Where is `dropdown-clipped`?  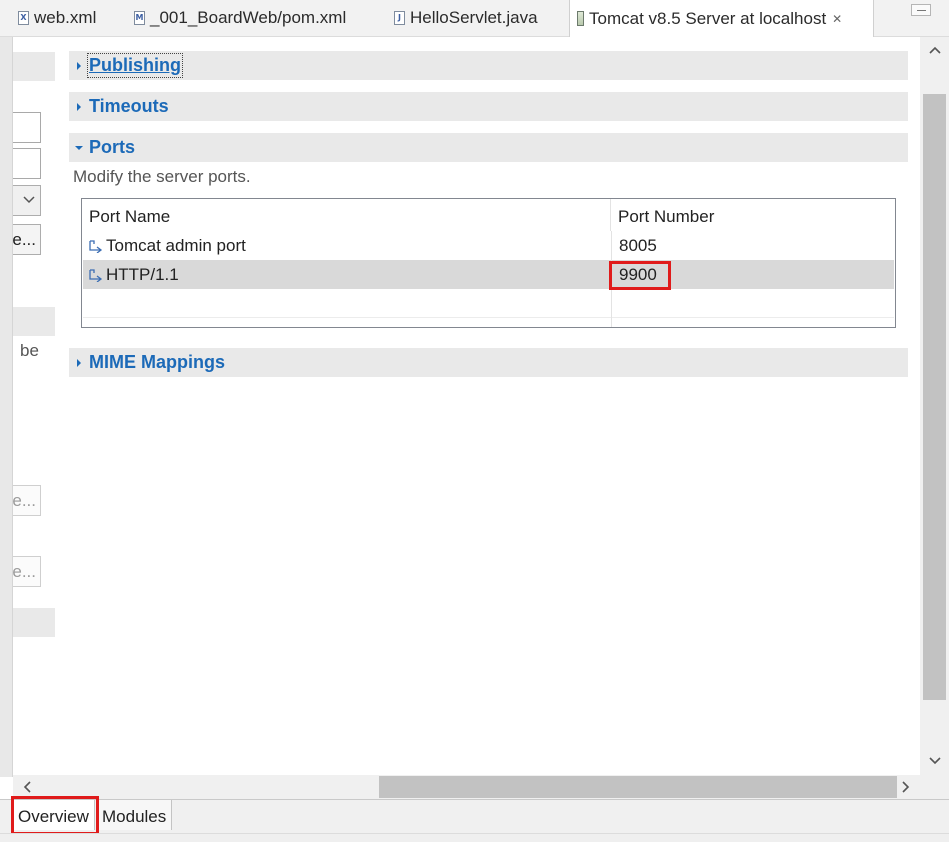
dropdown-clipped is located at coordinates (27, 200).